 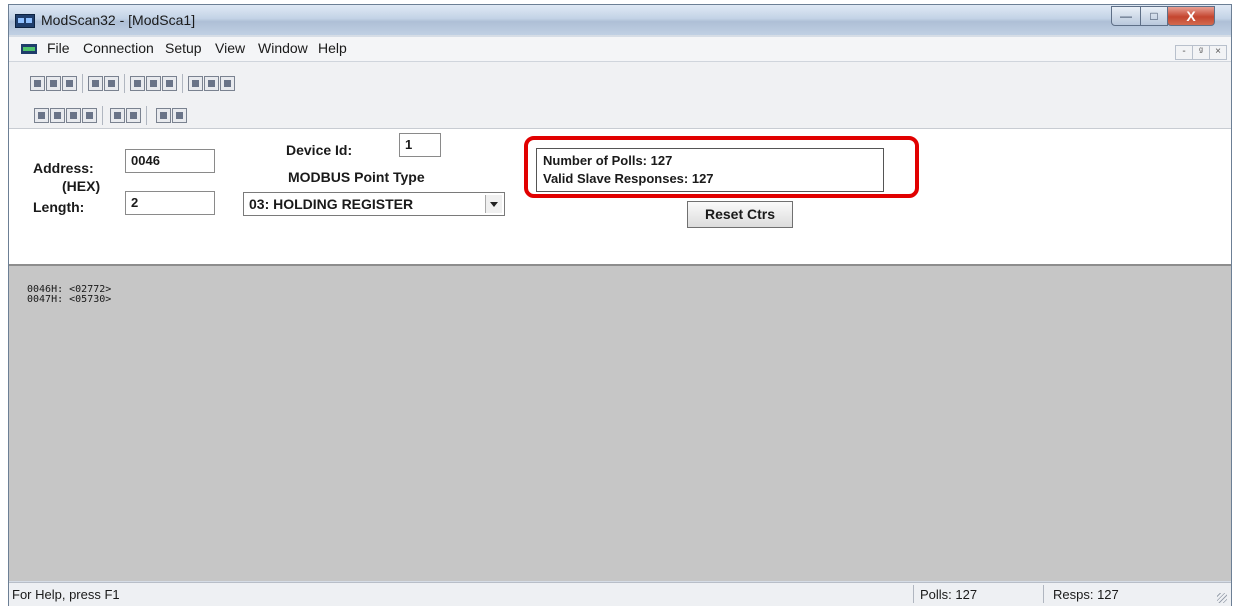 I want to click on write-coil-icon, so click(x=117, y=115).